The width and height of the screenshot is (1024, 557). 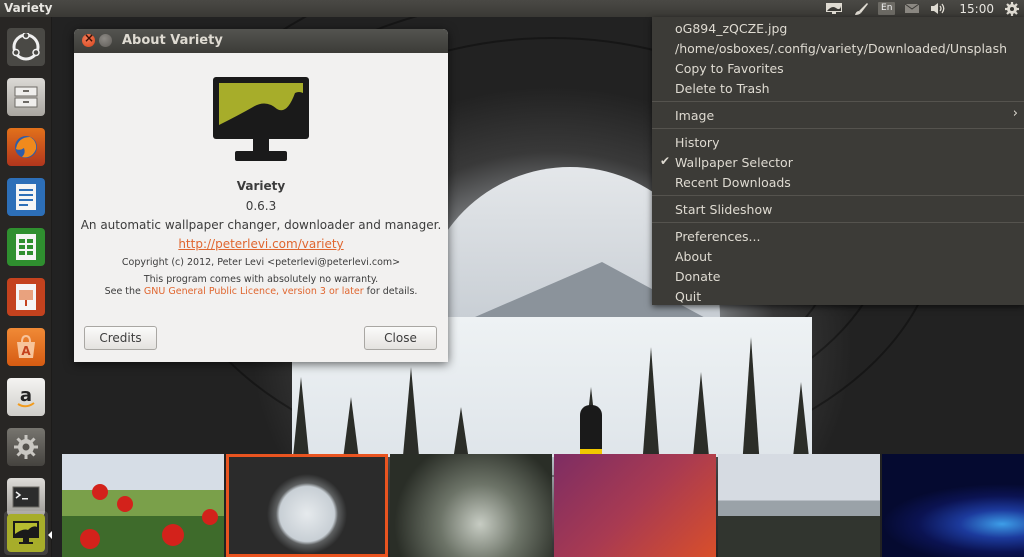 I want to click on launcher-item-software-center: A, so click(x=26, y=347).